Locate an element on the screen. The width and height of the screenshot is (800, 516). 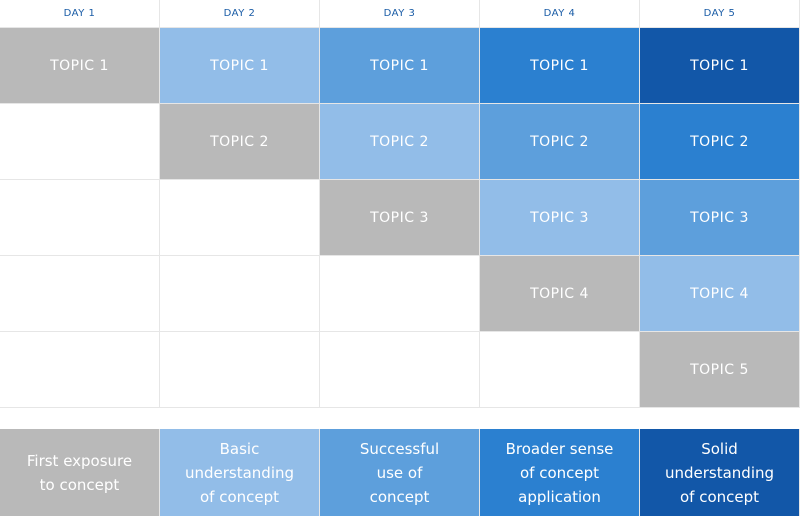
legend-item: Broader sense of concept application is located at coordinates (560, 472).